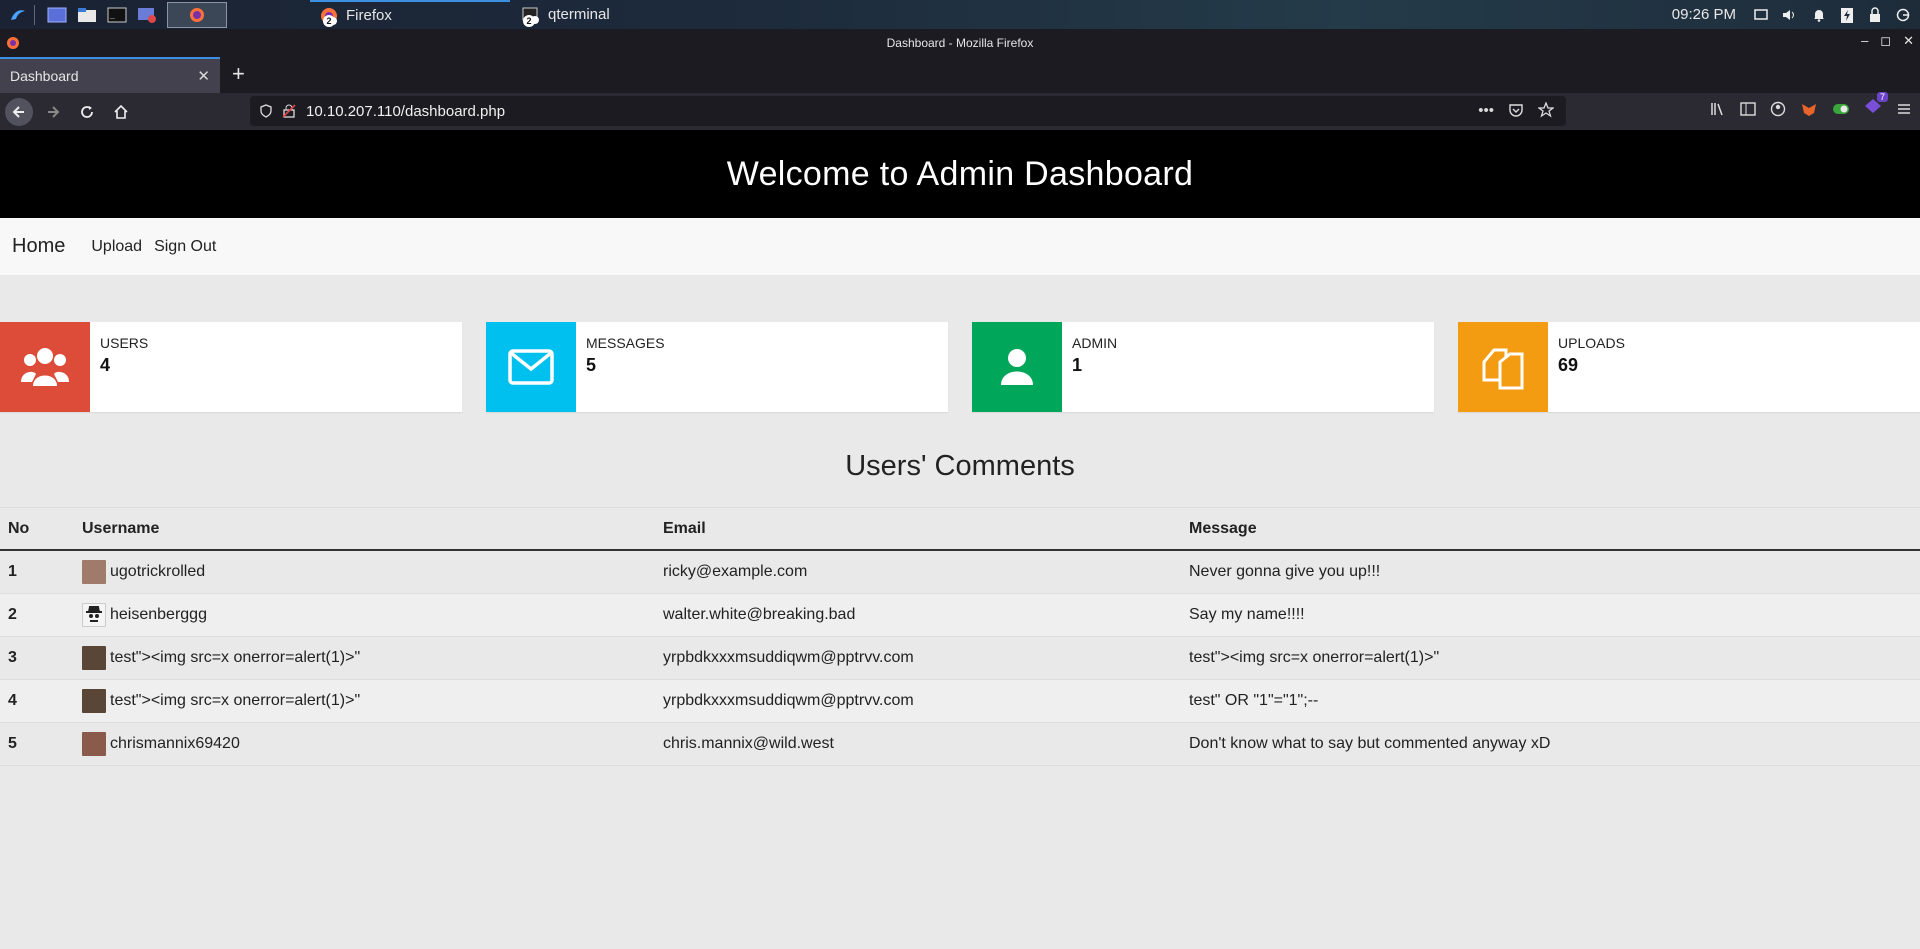  I want to click on window-titlebar: Dashboard - Mozilla Firefox – ◻ ✕, so click(960, 43).